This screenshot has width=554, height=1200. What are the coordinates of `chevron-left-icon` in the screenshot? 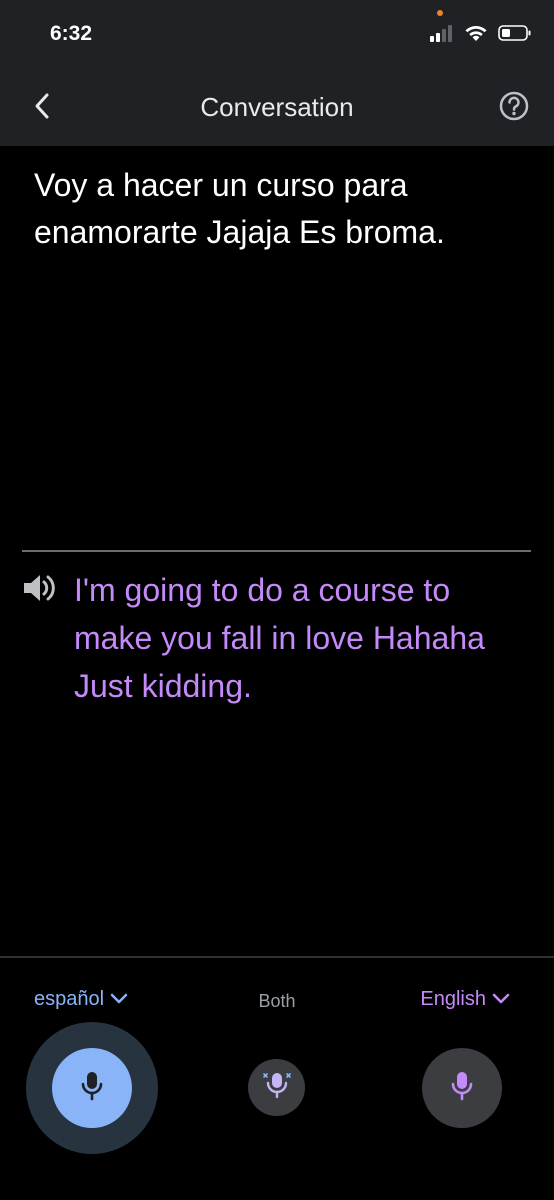 It's located at (42, 108).